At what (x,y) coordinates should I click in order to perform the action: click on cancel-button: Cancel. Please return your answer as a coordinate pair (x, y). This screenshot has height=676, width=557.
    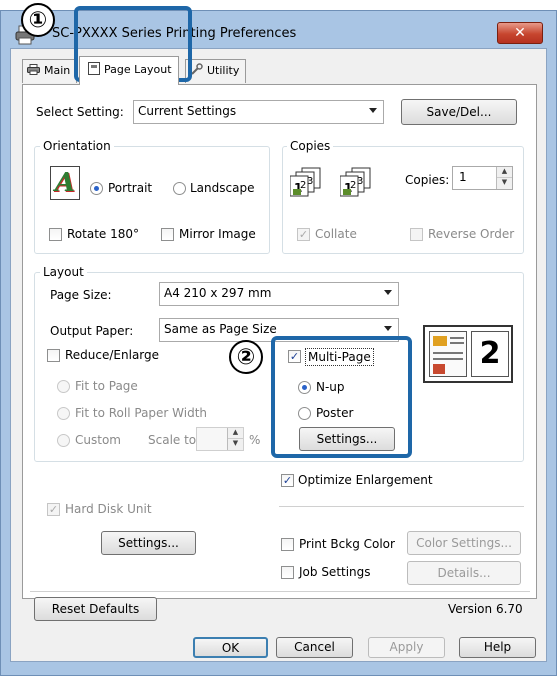
    Looking at the image, I should click on (314, 647).